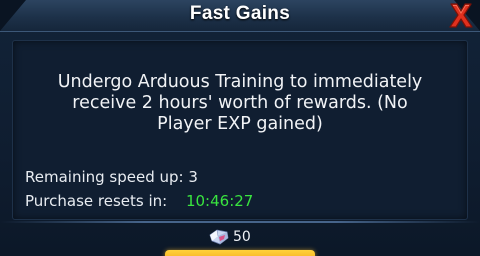  Describe the element at coordinates (219, 201) in the screenshot. I see `purchase-resets-timer: 10:46:27` at that location.